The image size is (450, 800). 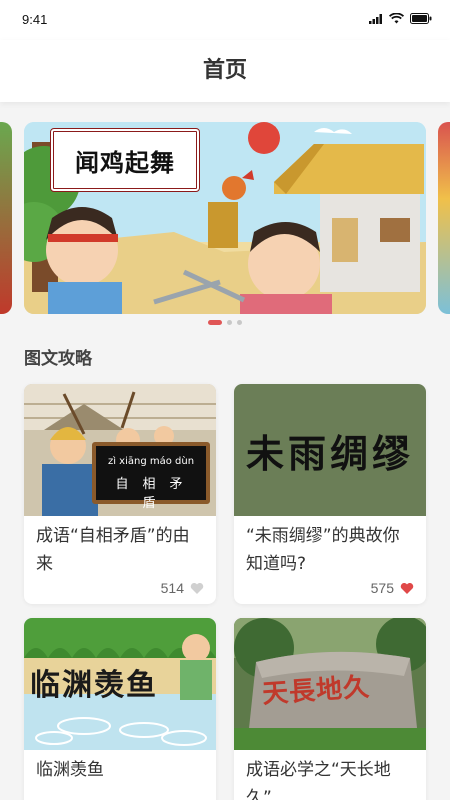 What do you see at coordinates (396, 18) in the screenshot?
I see `wifi-icon` at bounding box center [396, 18].